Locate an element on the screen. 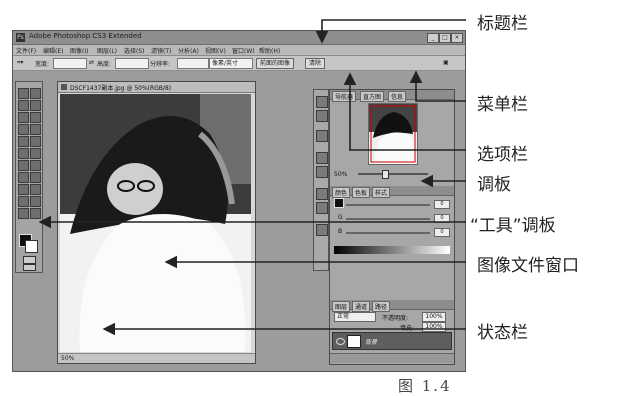 The image size is (633, 396). callout-title-bar: 标题栏 is located at coordinates (502, 24).